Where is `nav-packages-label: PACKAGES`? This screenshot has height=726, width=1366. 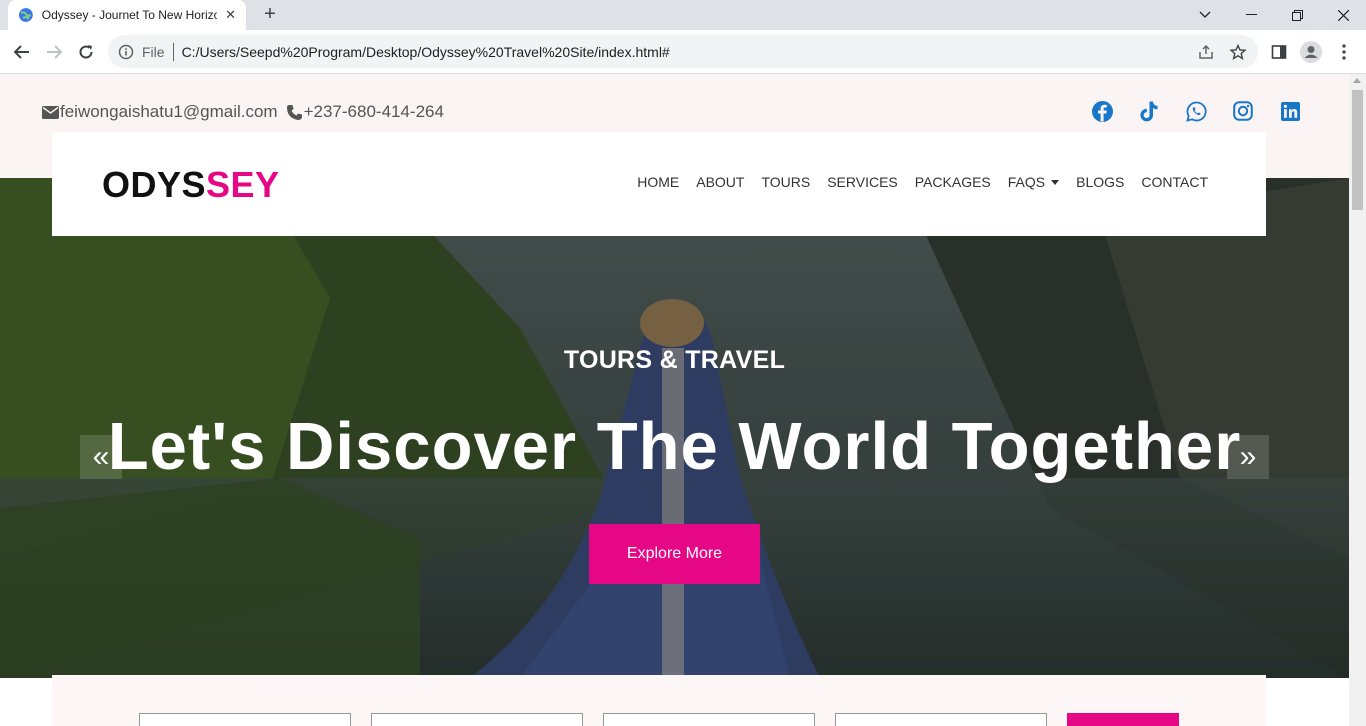
nav-packages-label: PACKAGES is located at coordinates (952, 182).